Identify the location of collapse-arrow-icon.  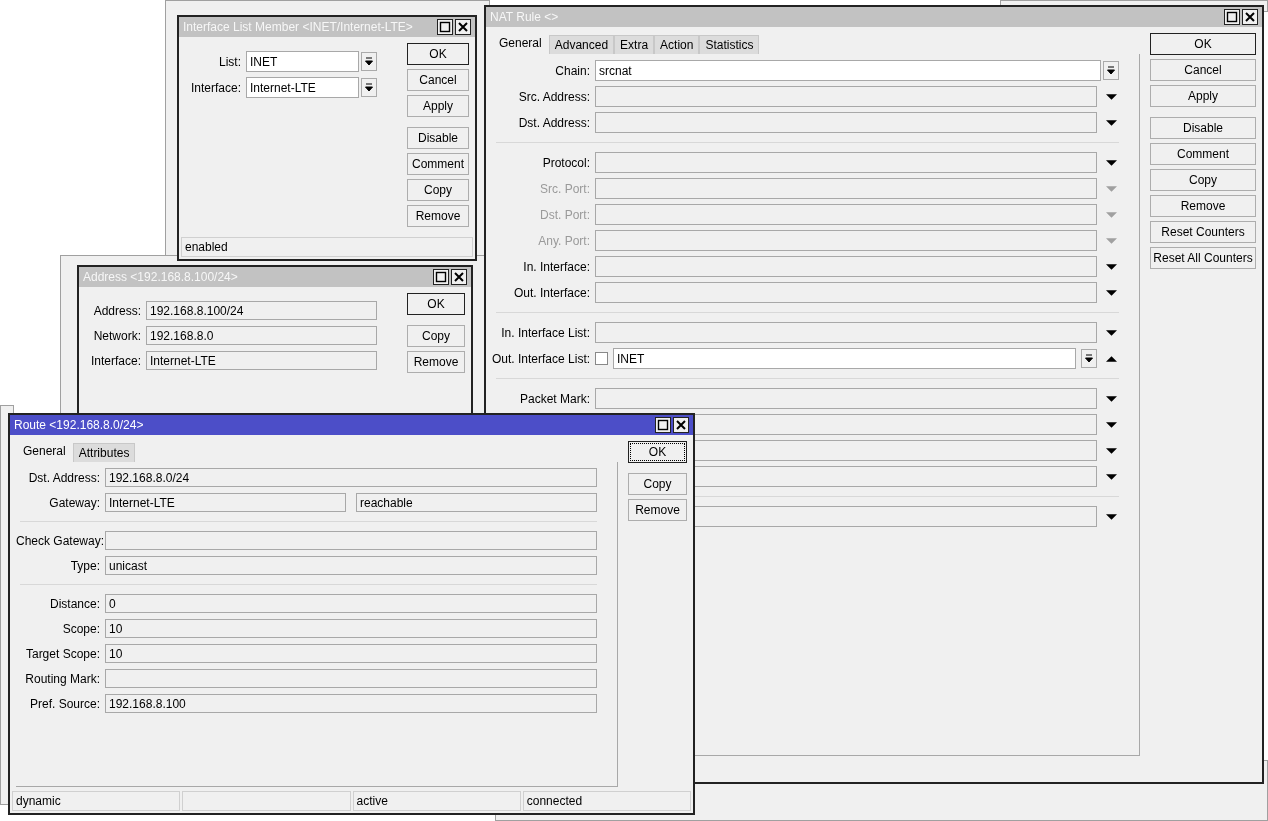
(1111, 358).